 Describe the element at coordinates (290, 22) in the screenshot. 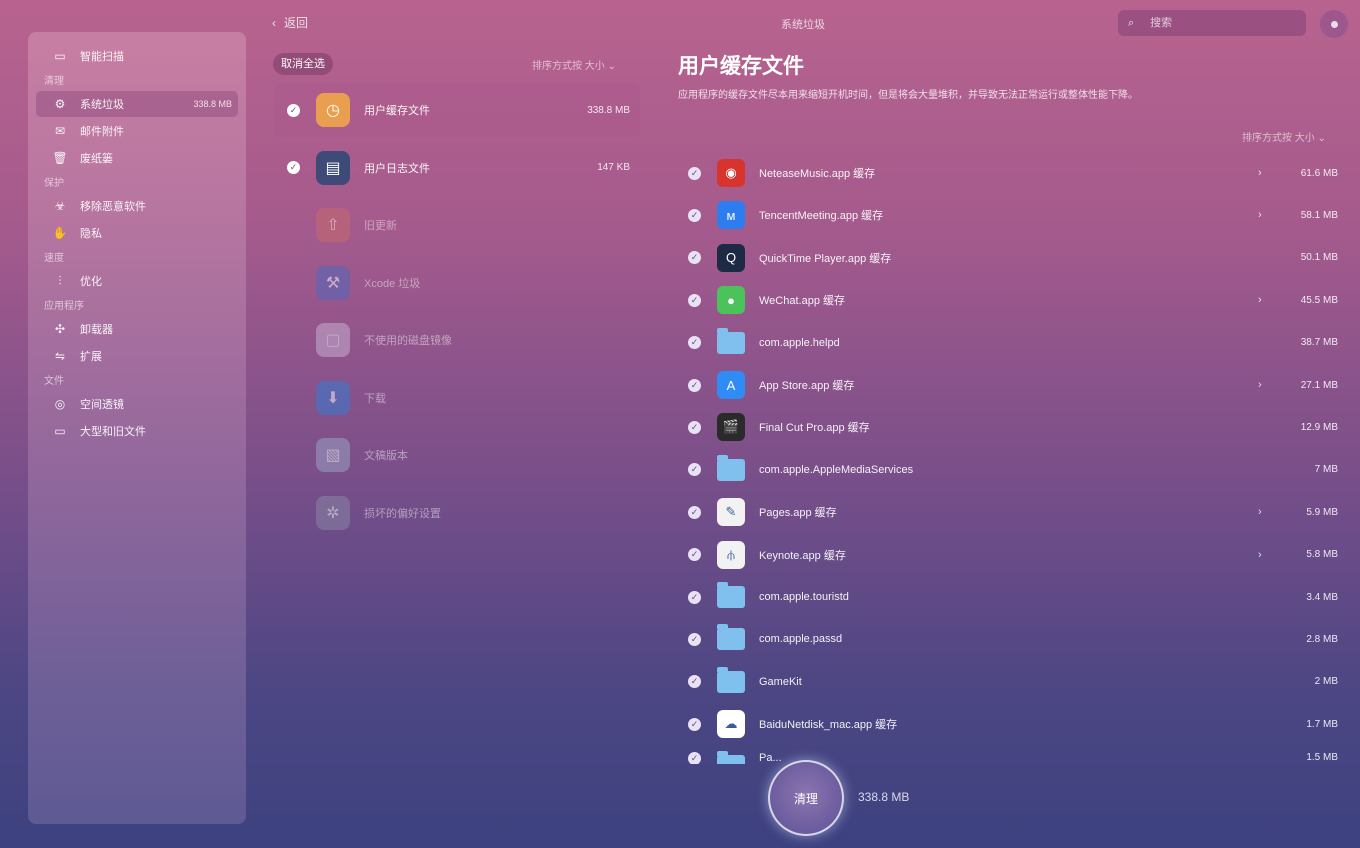

I see `back-button: ‹ 返回` at that location.